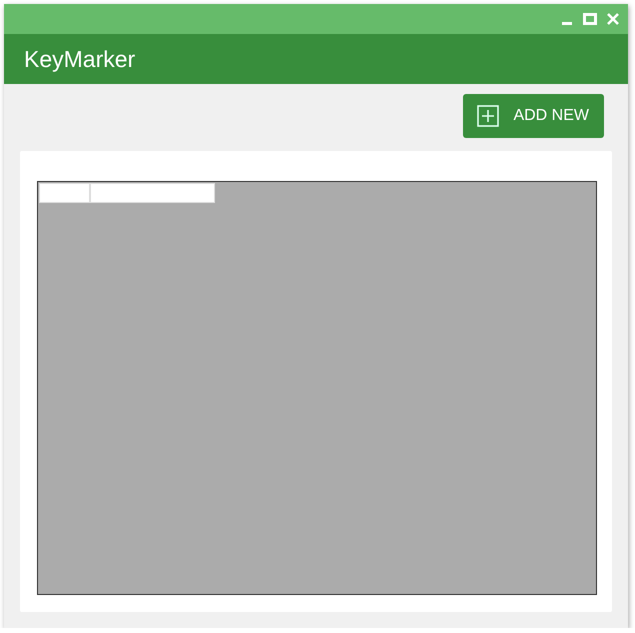  What do you see at coordinates (533, 116) in the screenshot?
I see `add-button: ADD NEW` at bounding box center [533, 116].